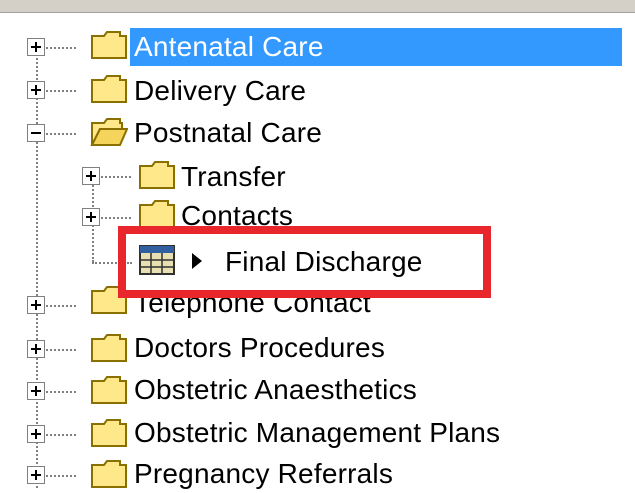  Describe the element at coordinates (317, 433) in the screenshot. I see `tree-item-obstetric-management-plans: Obstetric Management Plans` at that location.